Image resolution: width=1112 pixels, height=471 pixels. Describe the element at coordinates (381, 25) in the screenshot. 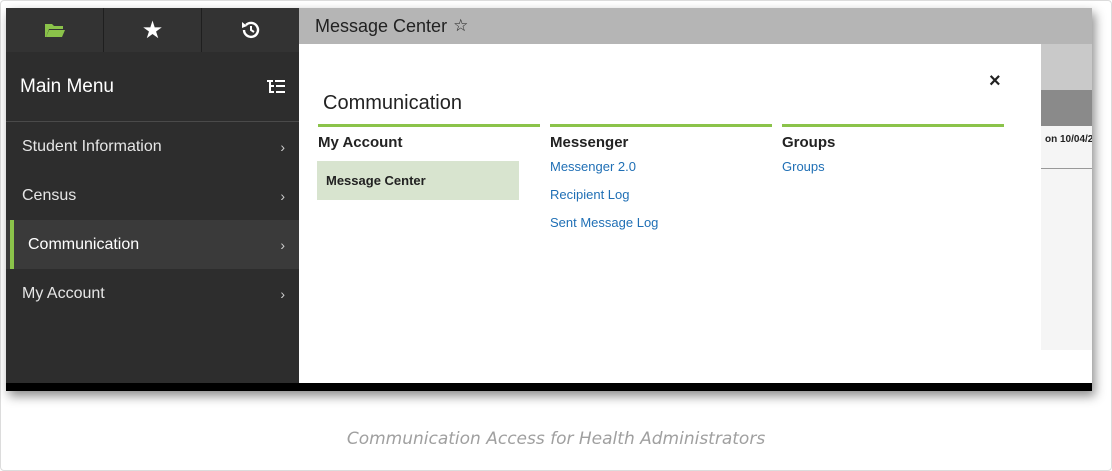

I see `page-title: Message Center` at that location.